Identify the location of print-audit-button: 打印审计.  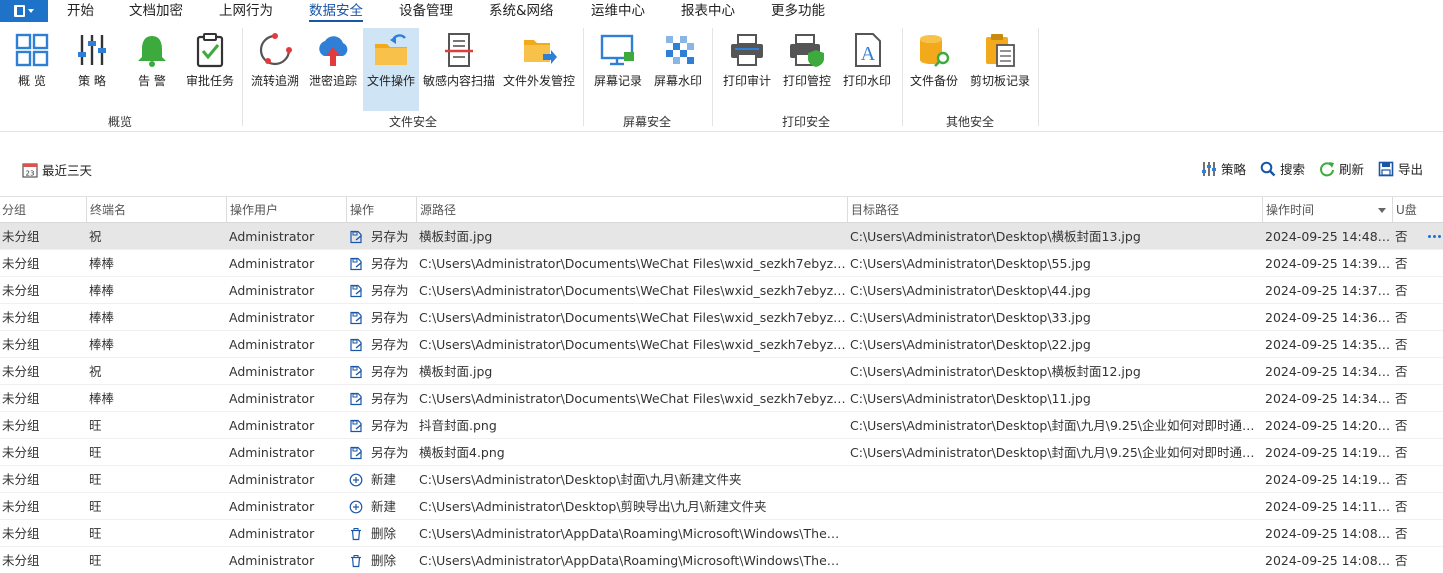
(747, 67).